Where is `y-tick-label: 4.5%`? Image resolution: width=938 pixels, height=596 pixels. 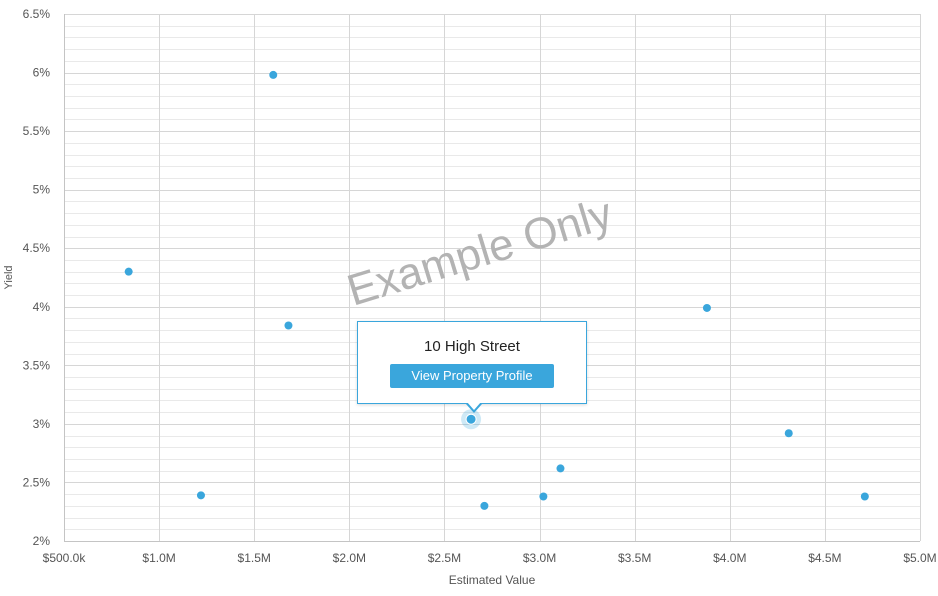 y-tick-label: 4.5% is located at coordinates (37, 248).